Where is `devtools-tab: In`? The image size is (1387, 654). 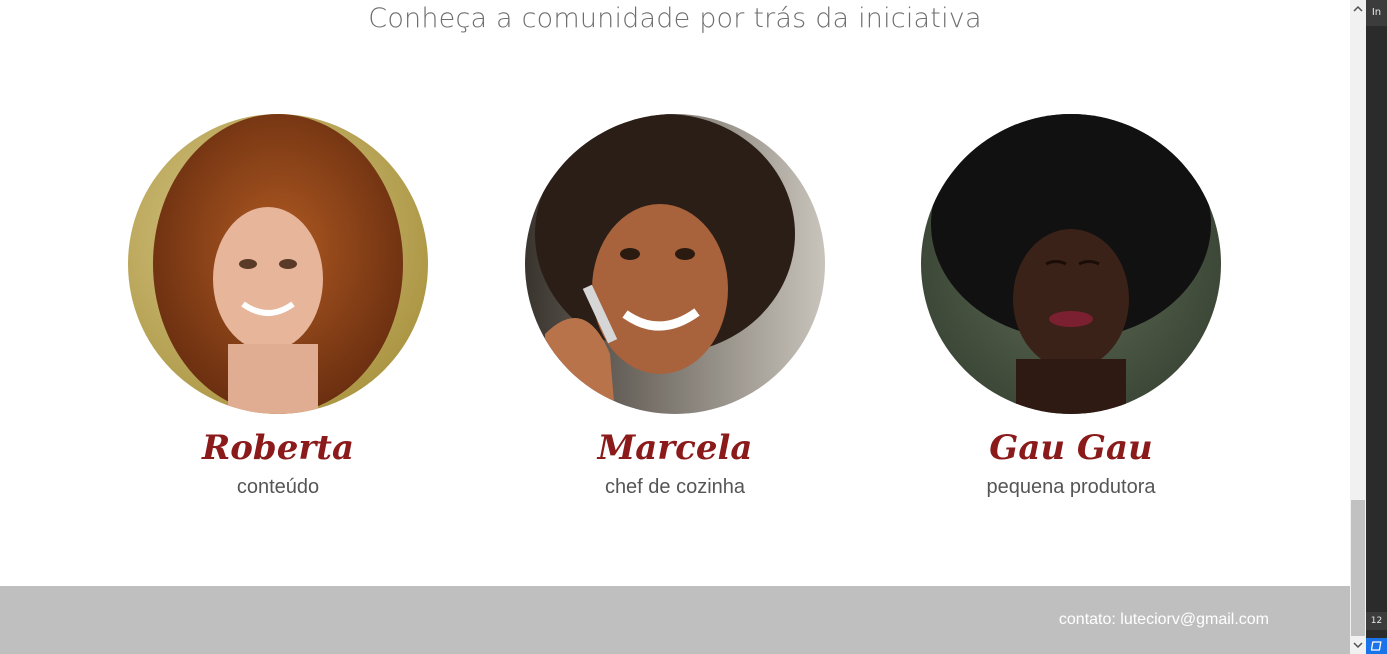 devtools-tab: In is located at coordinates (1376, 13).